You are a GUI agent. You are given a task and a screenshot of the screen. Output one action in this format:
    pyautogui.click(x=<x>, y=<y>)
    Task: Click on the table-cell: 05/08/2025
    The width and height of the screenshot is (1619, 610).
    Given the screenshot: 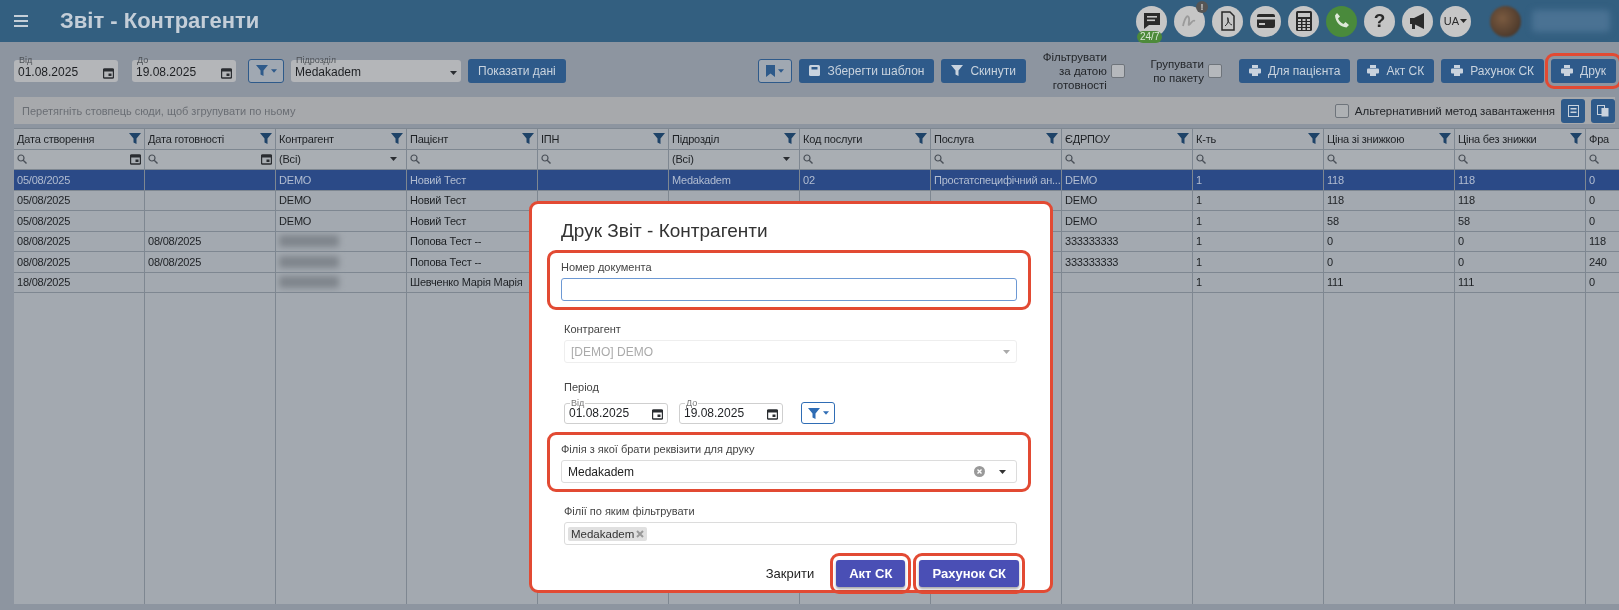 What is the action you would take?
    pyautogui.click(x=79, y=200)
    